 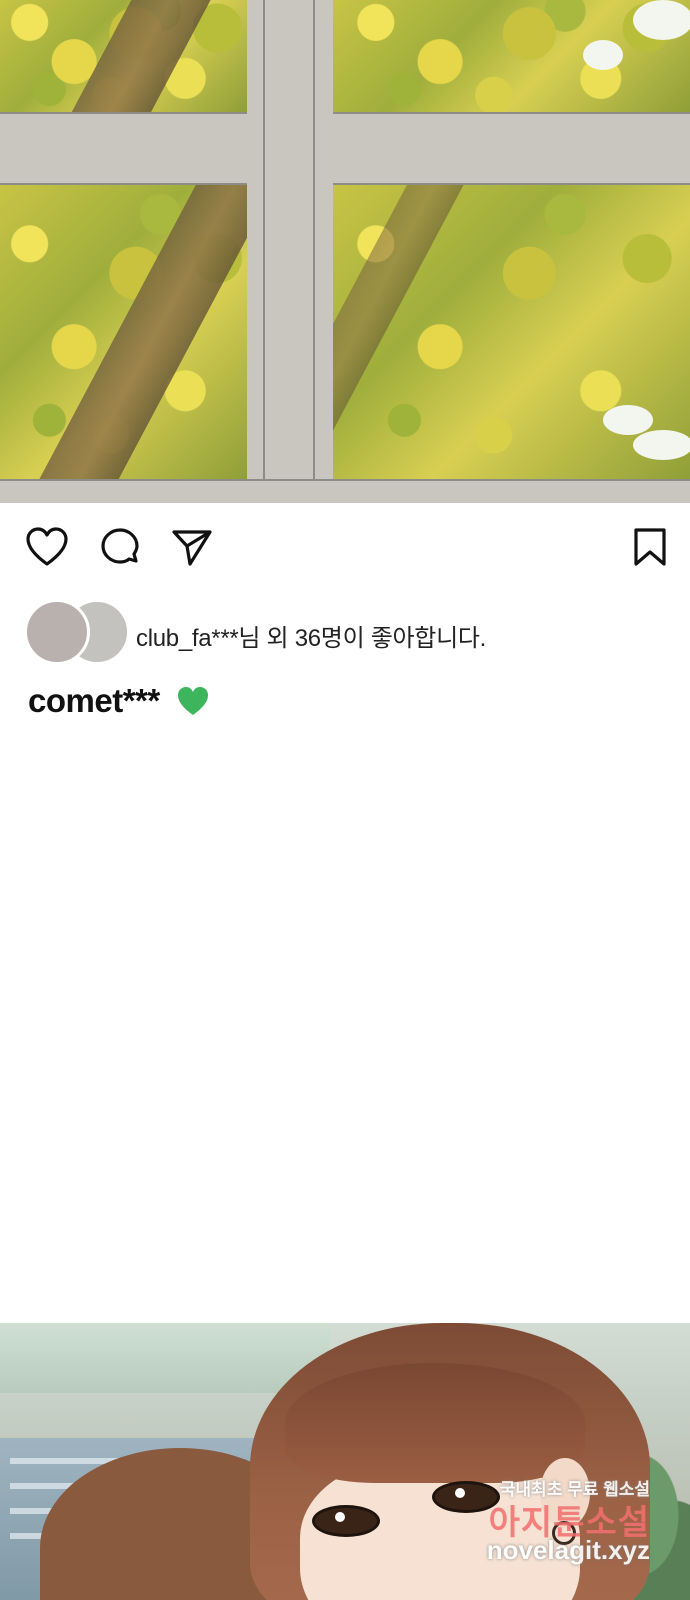 What do you see at coordinates (568, 1550) in the screenshot?
I see `watermark-url: novelagit.xyz` at bounding box center [568, 1550].